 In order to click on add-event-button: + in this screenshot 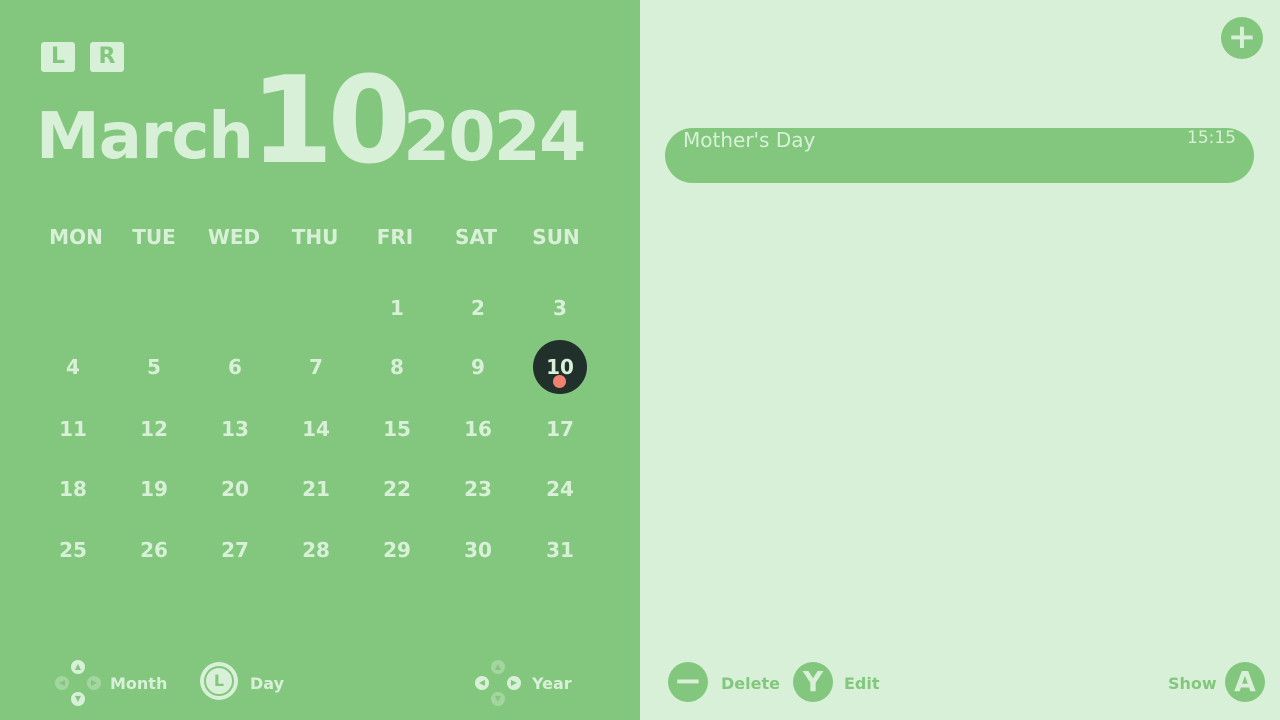, I will do `click(1242, 38)`.